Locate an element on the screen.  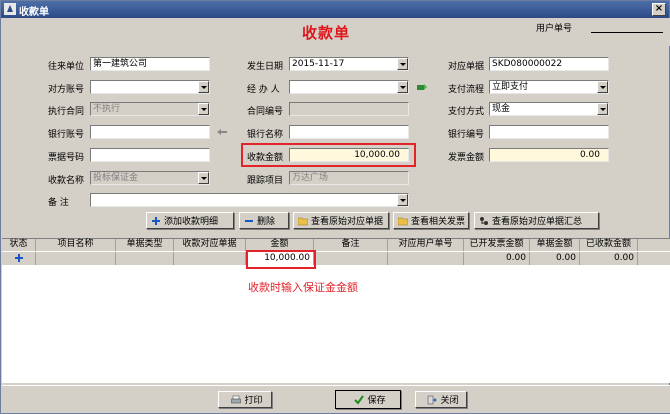
amount-input: 10,000.00 is located at coordinates (349, 155).